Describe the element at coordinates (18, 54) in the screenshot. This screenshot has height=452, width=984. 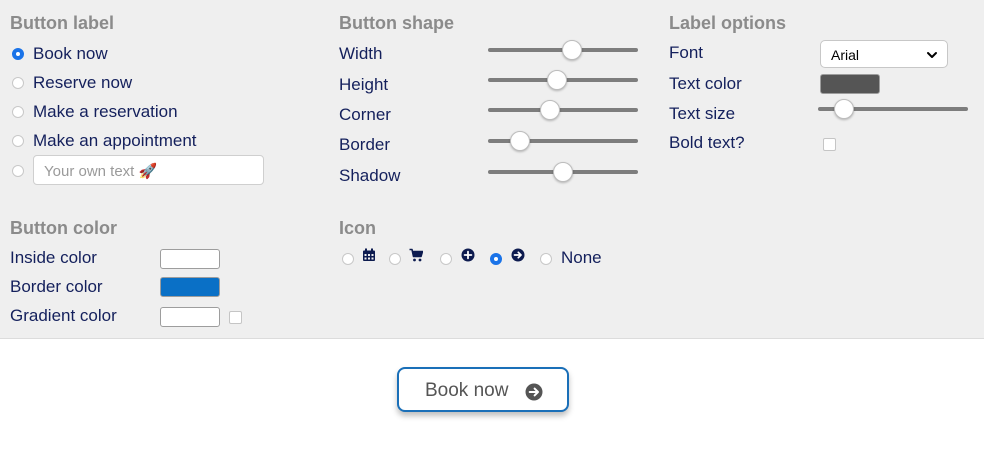
I see `radio-book-now` at that location.